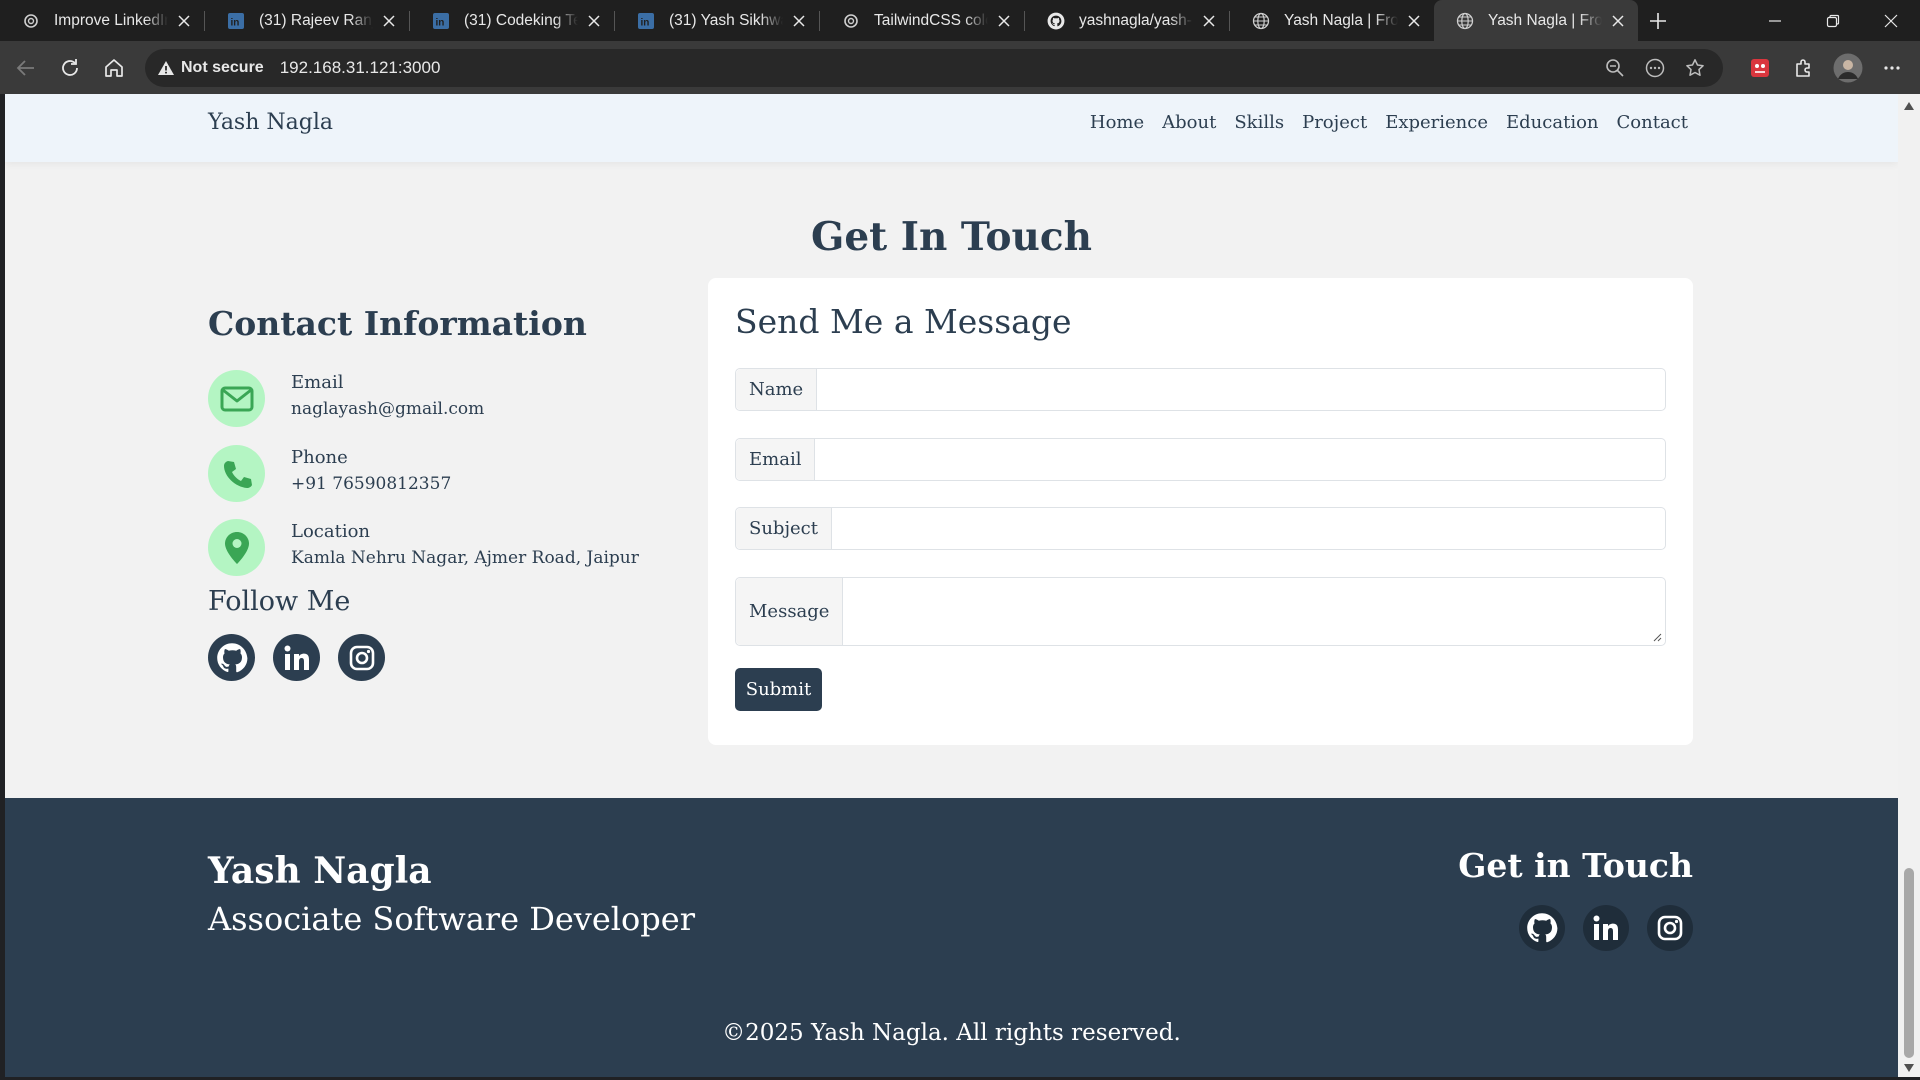 The height and width of the screenshot is (1080, 1920). I want to click on minimize-icon, so click(1775, 20).